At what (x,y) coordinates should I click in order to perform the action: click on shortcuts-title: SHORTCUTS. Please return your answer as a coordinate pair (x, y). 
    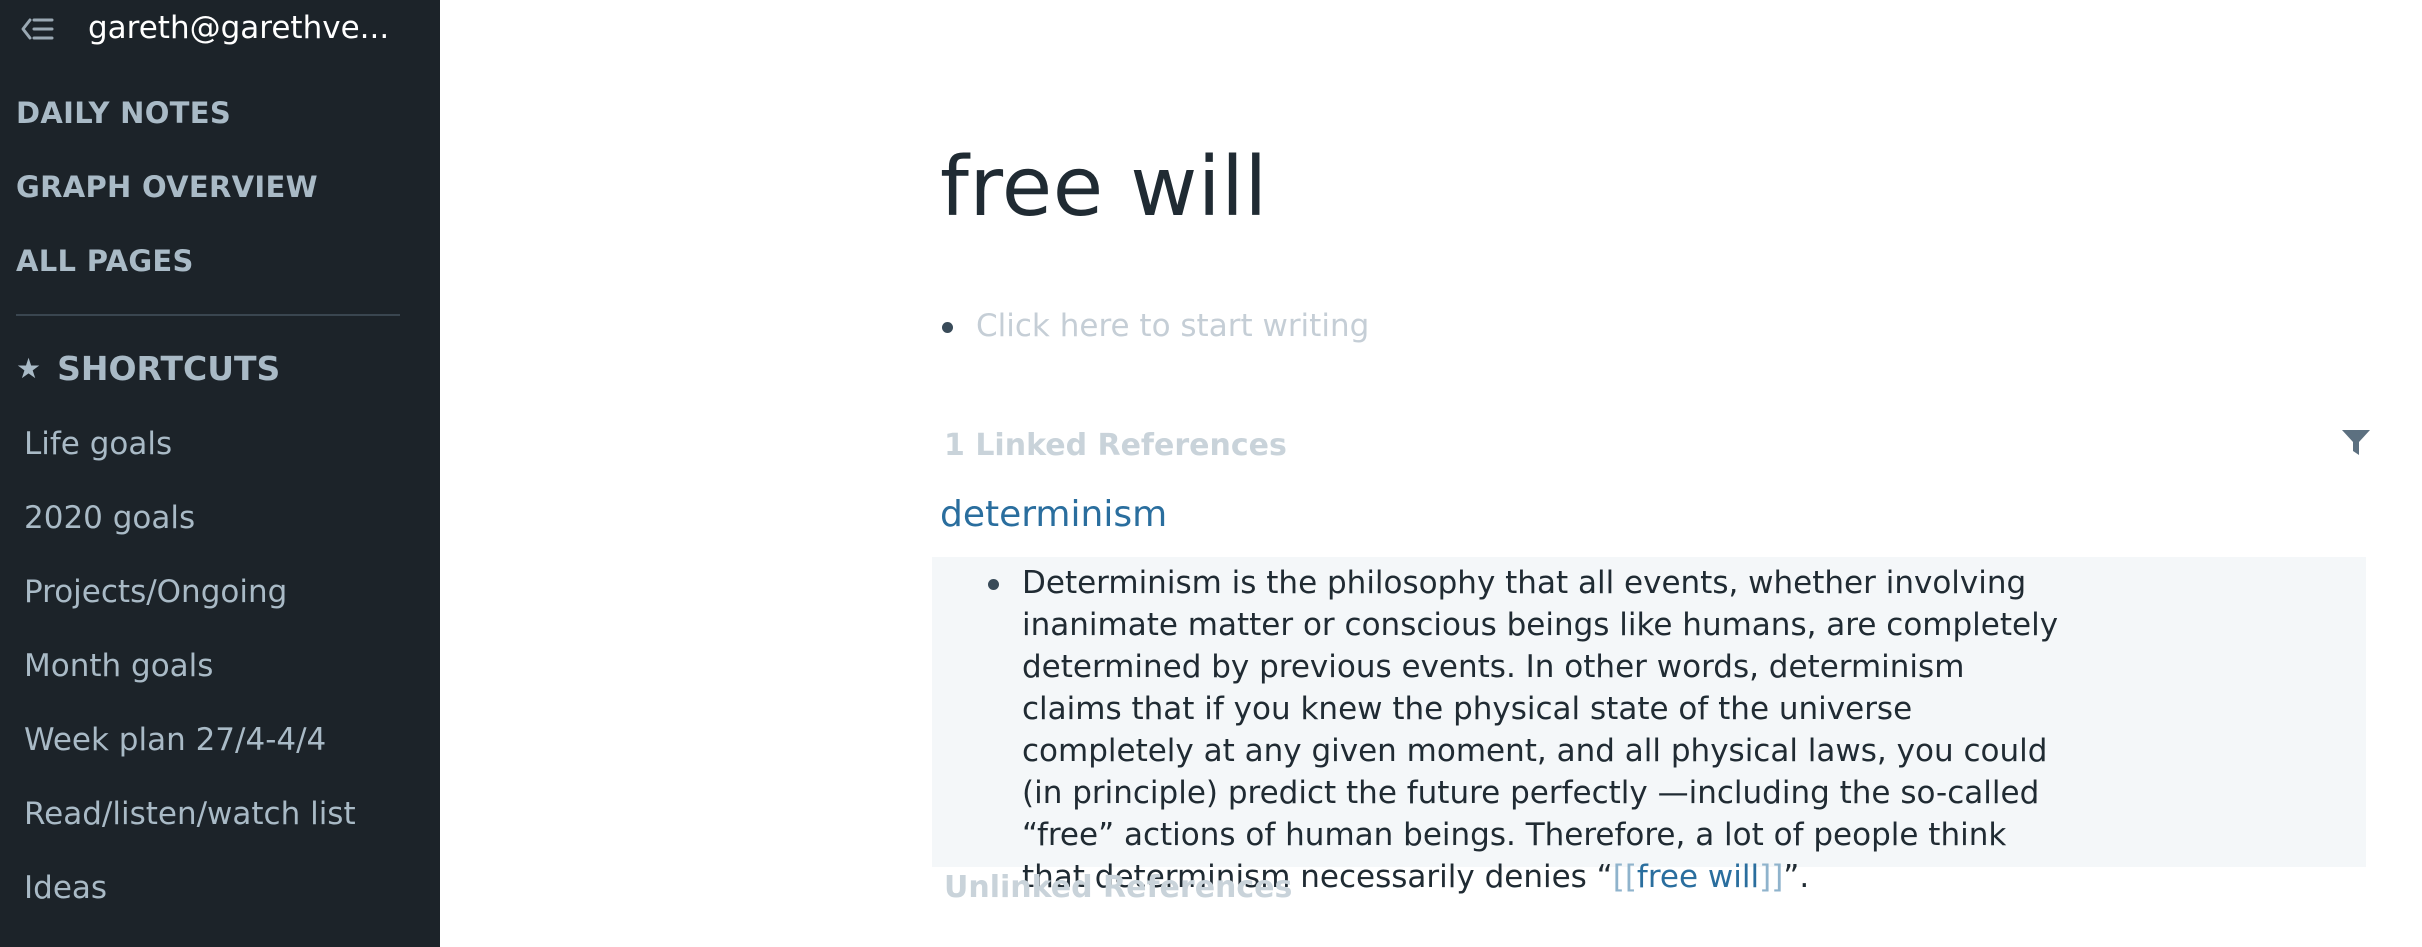
    Looking at the image, I should click on (169, 368).